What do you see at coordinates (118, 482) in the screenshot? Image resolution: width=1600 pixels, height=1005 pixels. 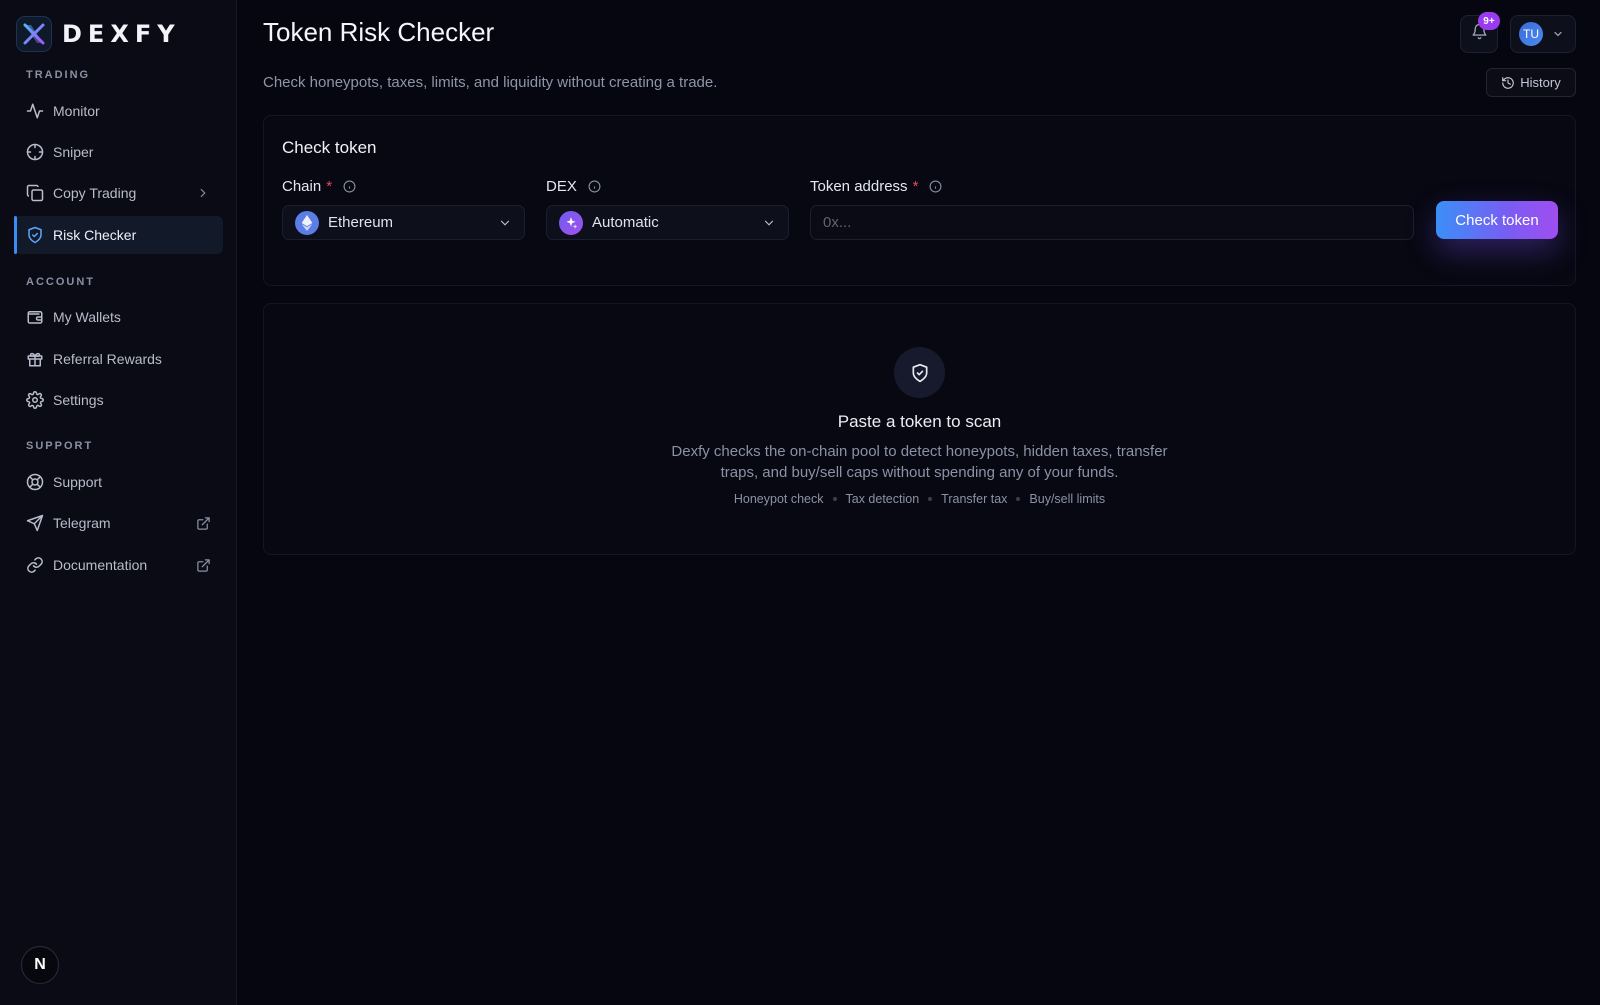 I see `sidebar-item-support: Support` at bounding box center [118, 482].